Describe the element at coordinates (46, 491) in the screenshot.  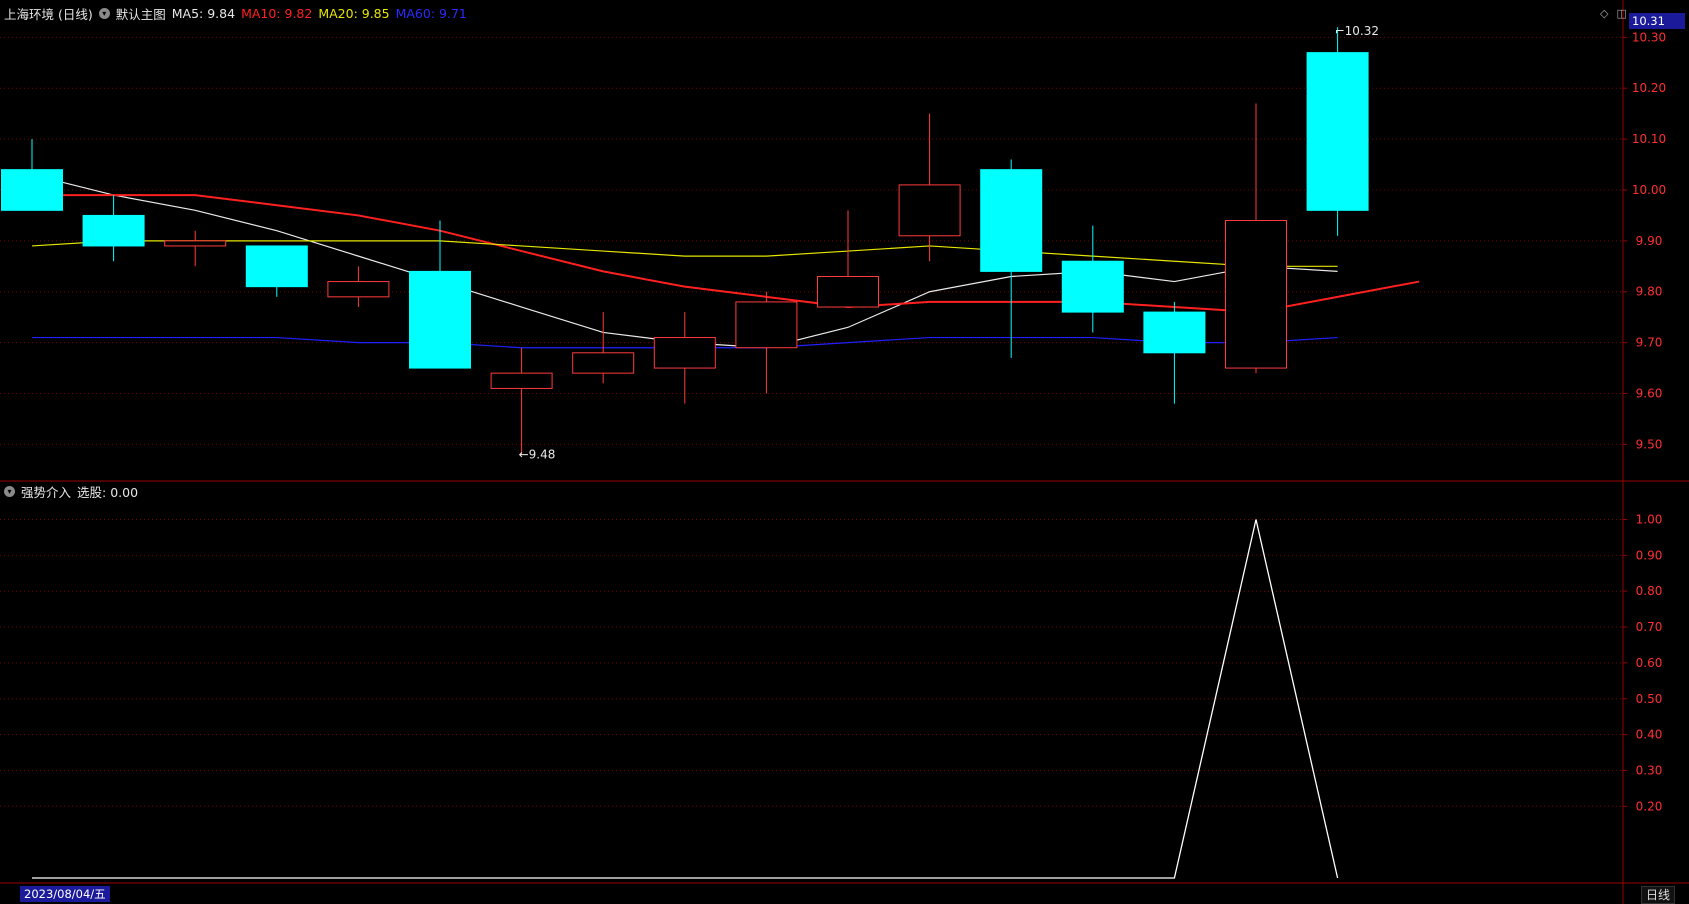
I see `indicator-name: 强势介入` at that location.